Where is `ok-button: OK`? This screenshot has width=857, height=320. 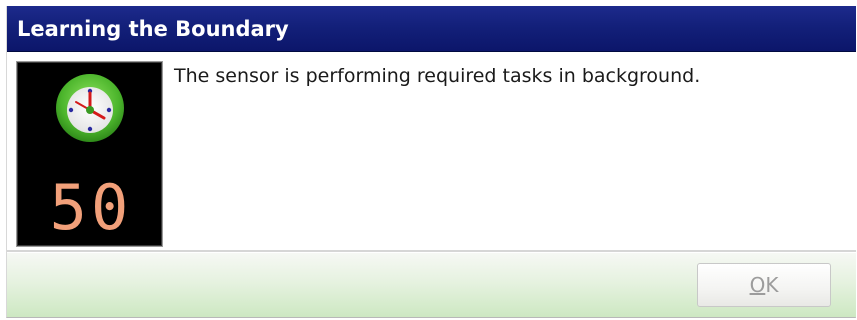
ok-button: OK is located at coordinates (764, 285).